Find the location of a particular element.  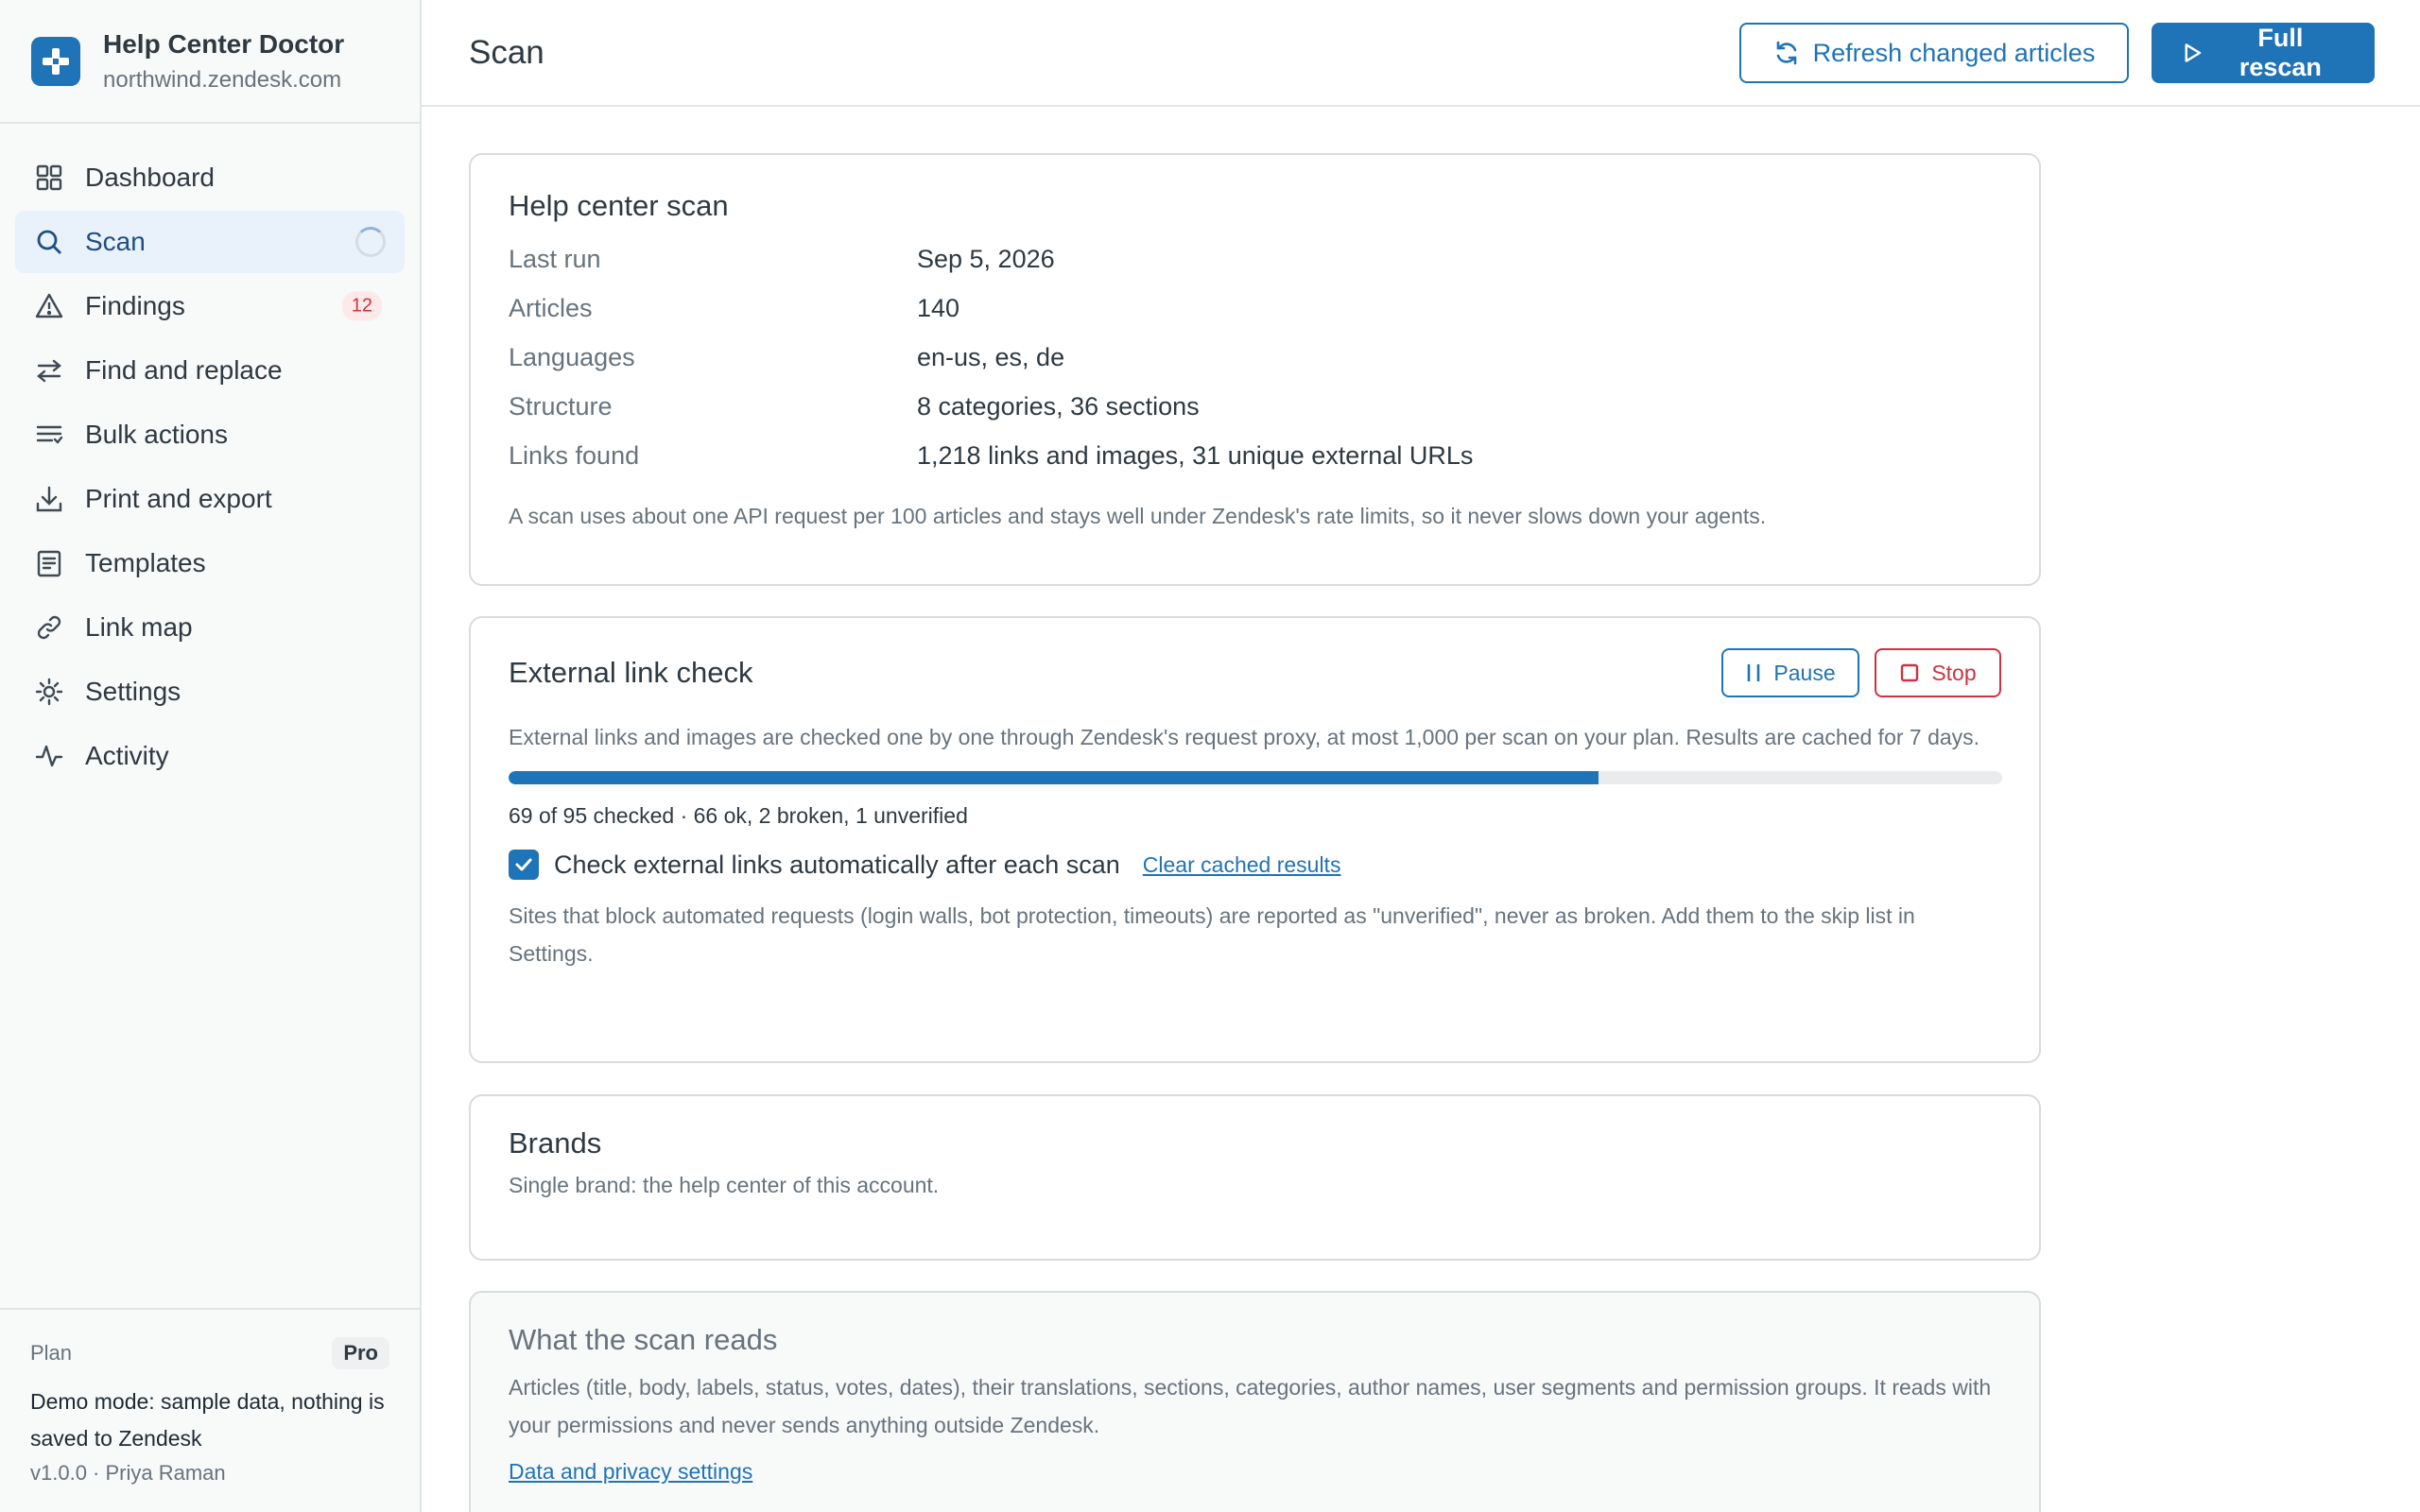

sidebar-item-link-map: Link map is located at coordinates (210, 627).